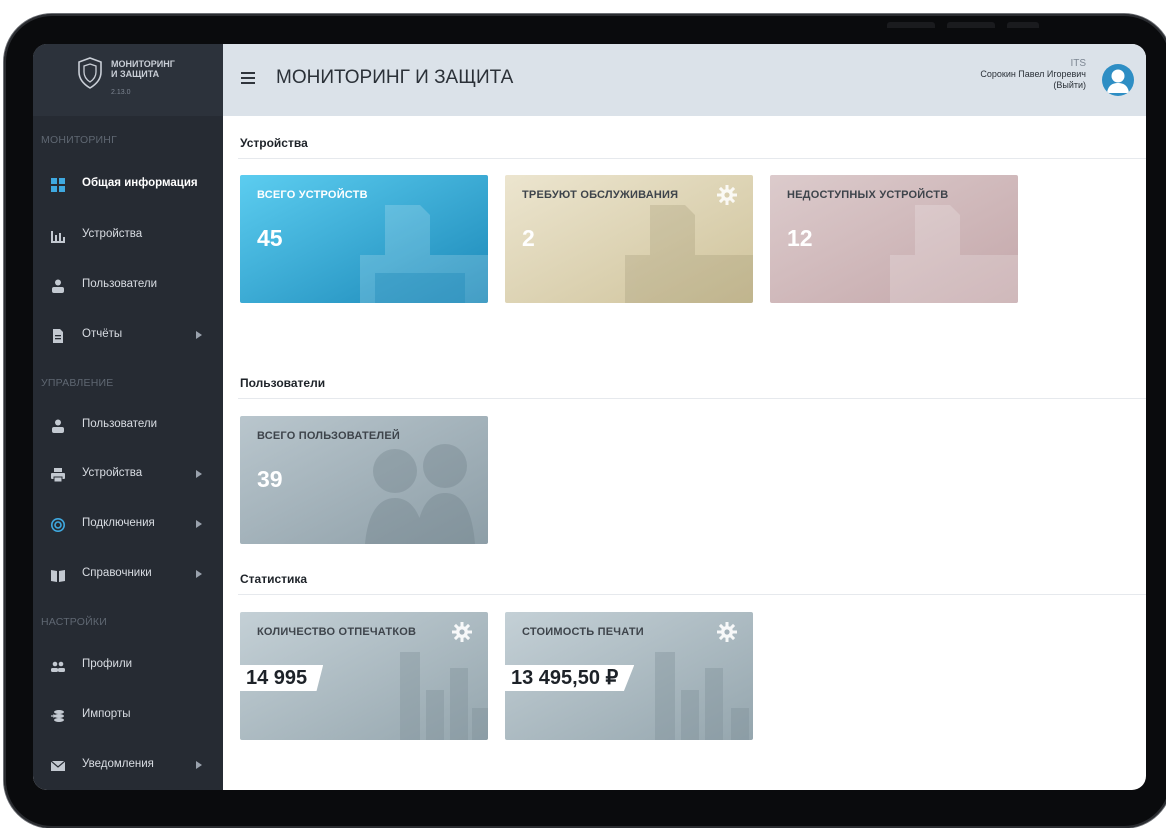  I want to click on shield-logo-icon, so click(90, 73).